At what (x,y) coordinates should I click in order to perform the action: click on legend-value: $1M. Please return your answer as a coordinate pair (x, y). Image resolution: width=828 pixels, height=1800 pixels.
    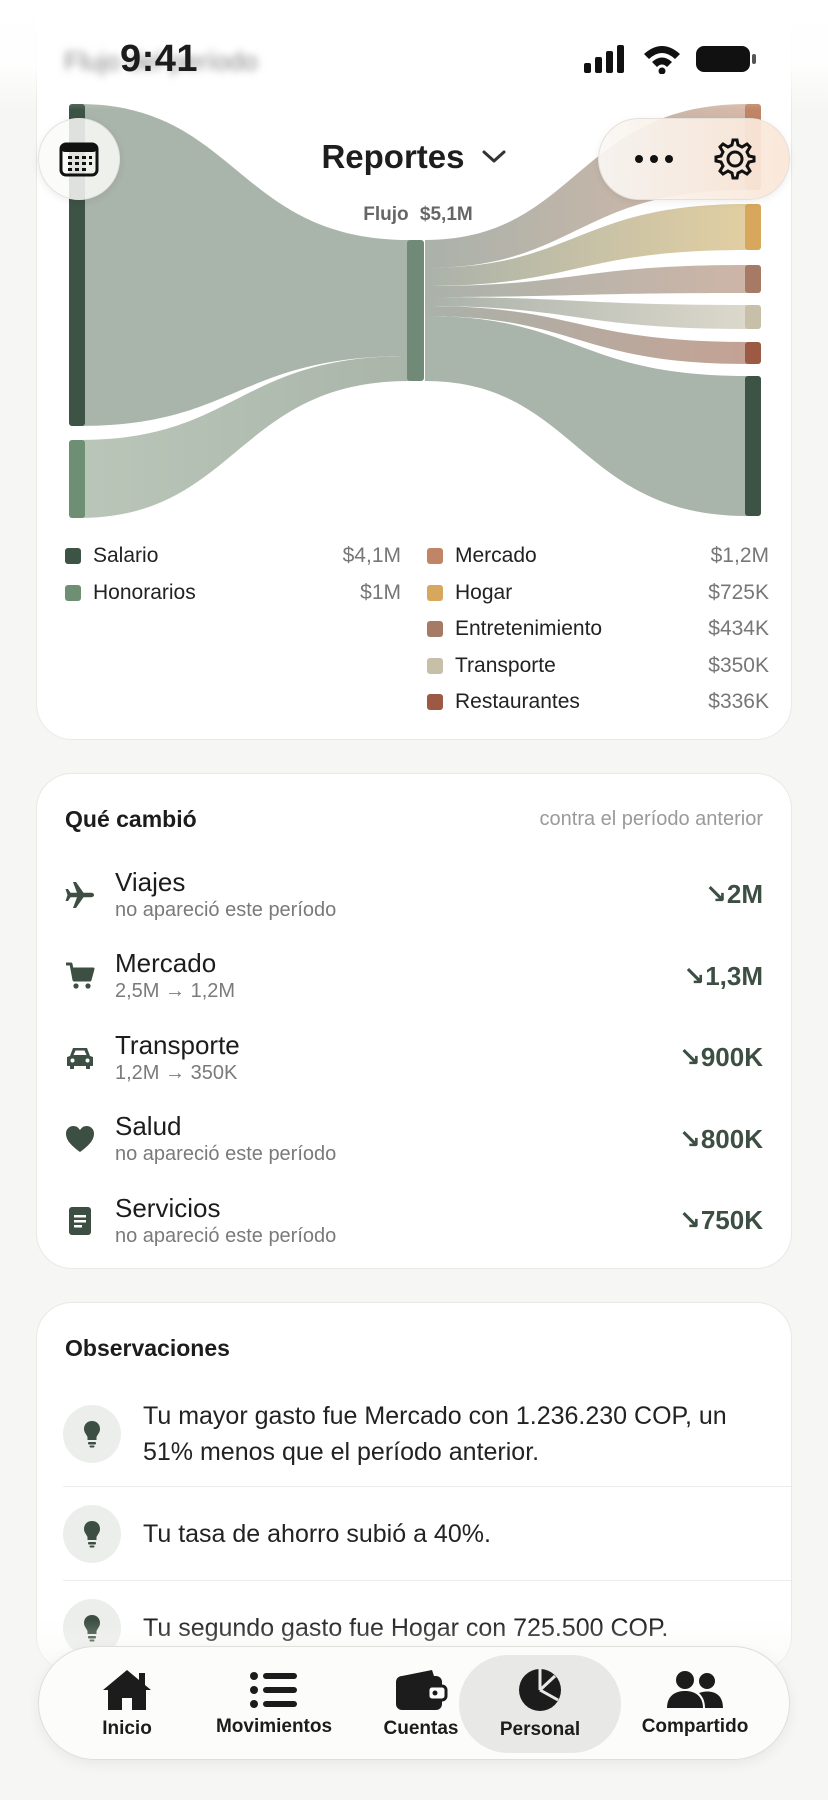
    Looking at the image, I should click on (380, 592).